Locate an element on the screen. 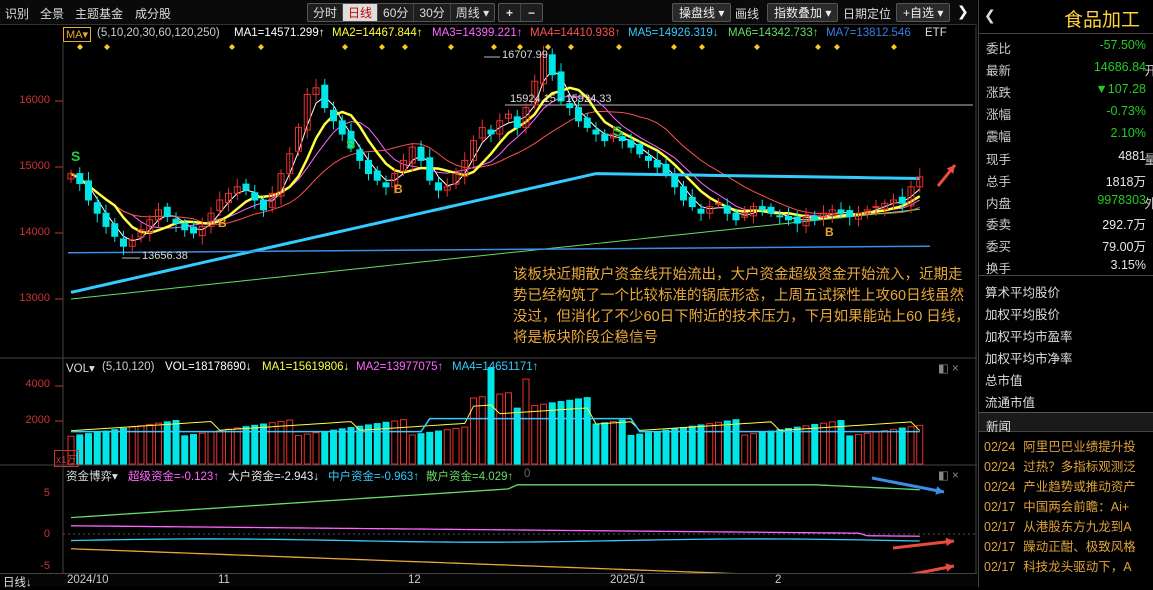  quote-value: -57.50% is located at coordinates (1122, 45).